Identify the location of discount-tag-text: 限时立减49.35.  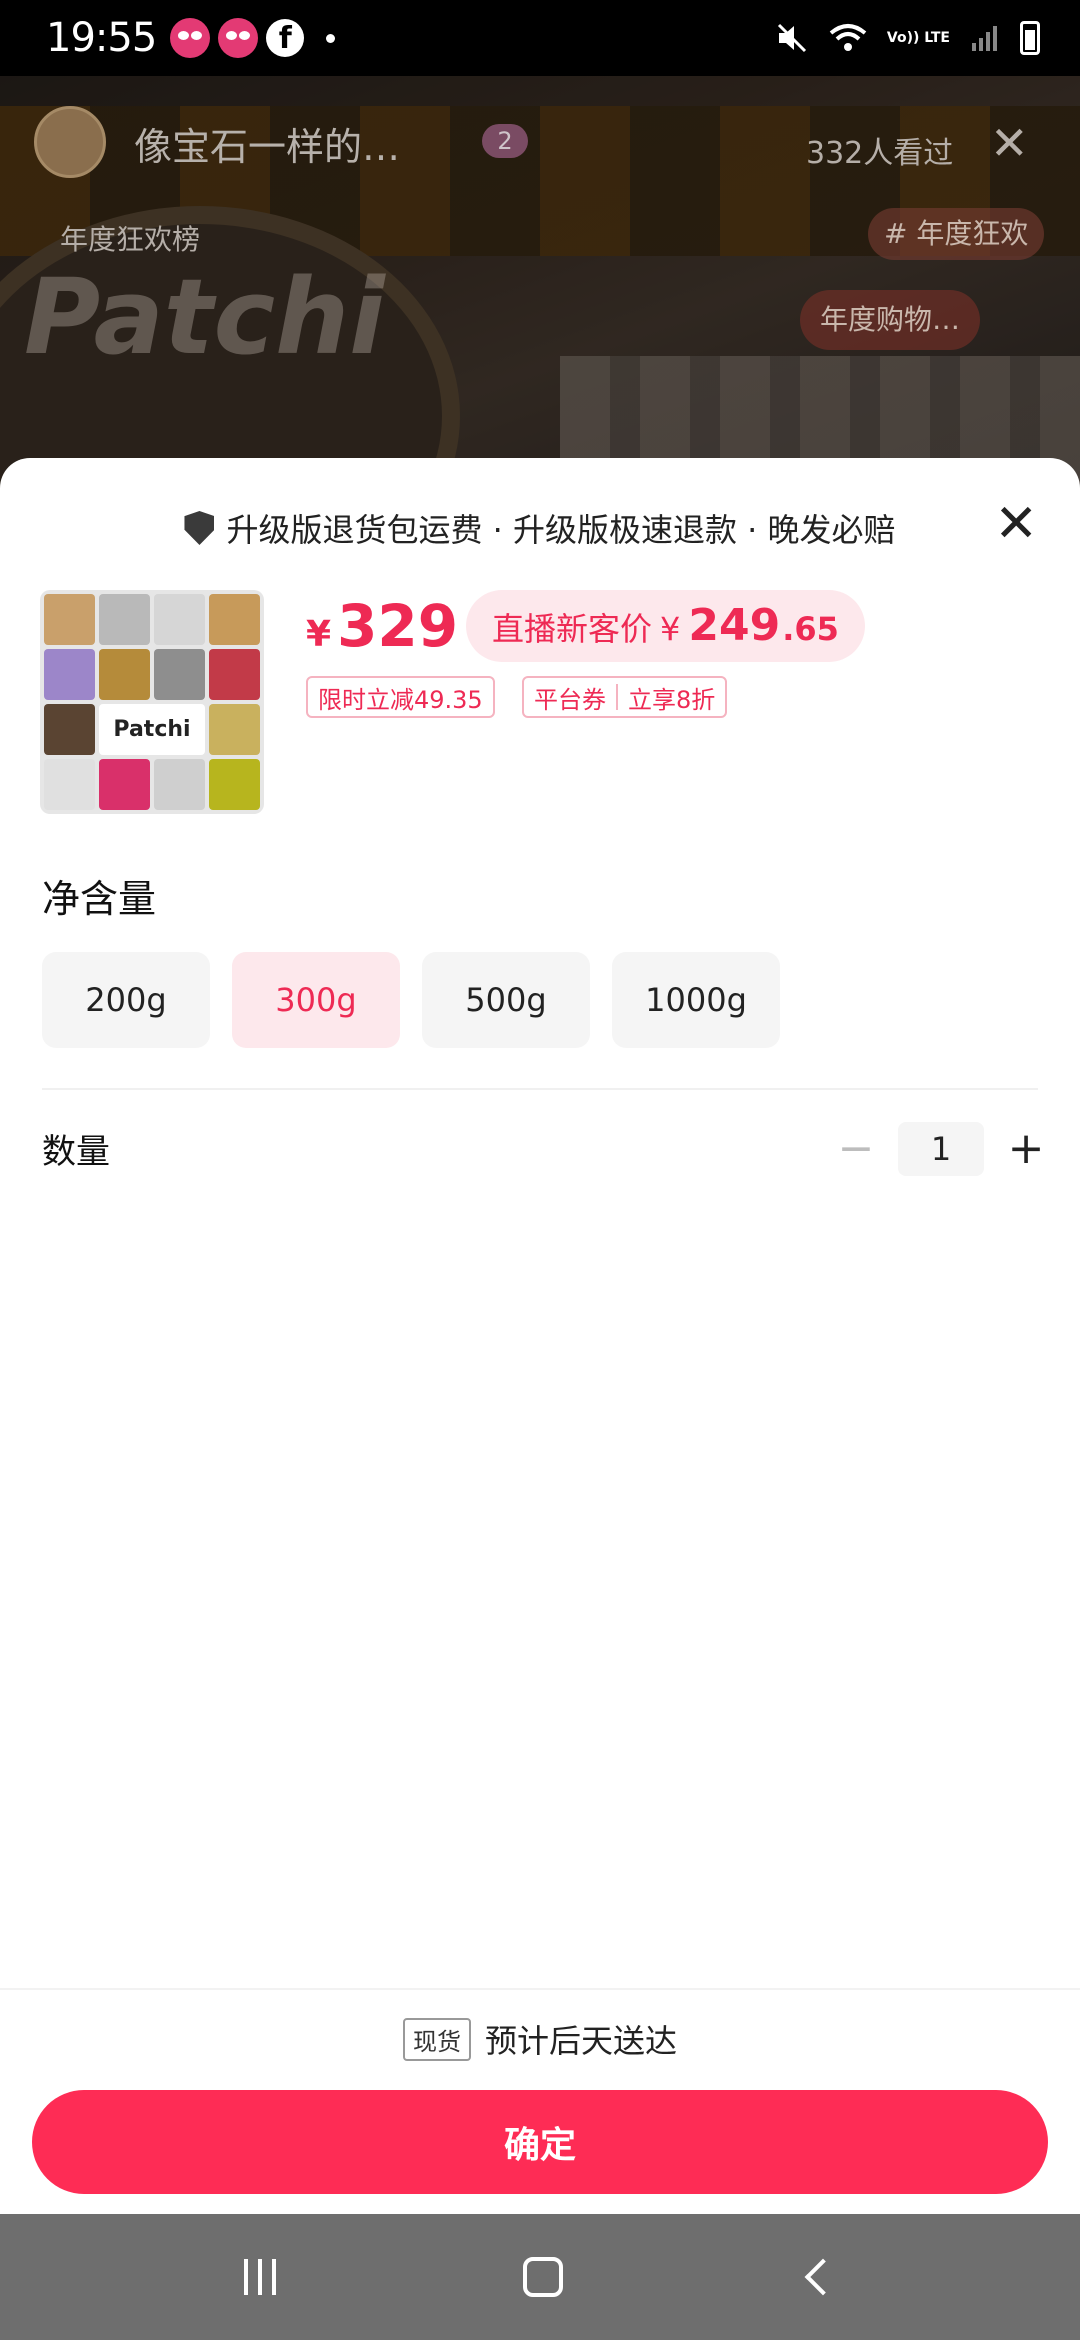
(400, 699).